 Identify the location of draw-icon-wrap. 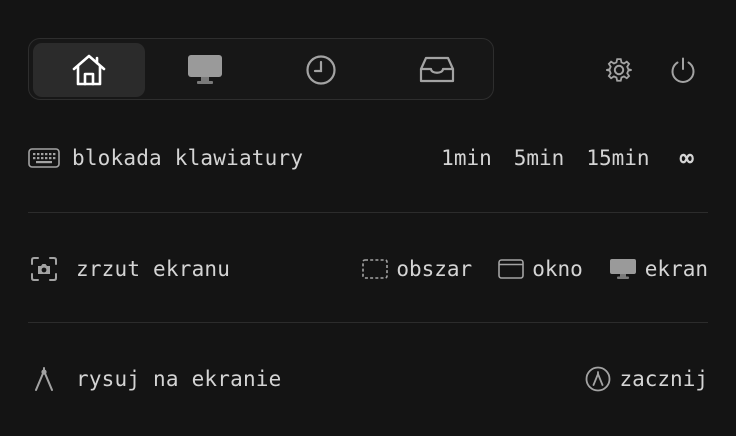
(44, 379).